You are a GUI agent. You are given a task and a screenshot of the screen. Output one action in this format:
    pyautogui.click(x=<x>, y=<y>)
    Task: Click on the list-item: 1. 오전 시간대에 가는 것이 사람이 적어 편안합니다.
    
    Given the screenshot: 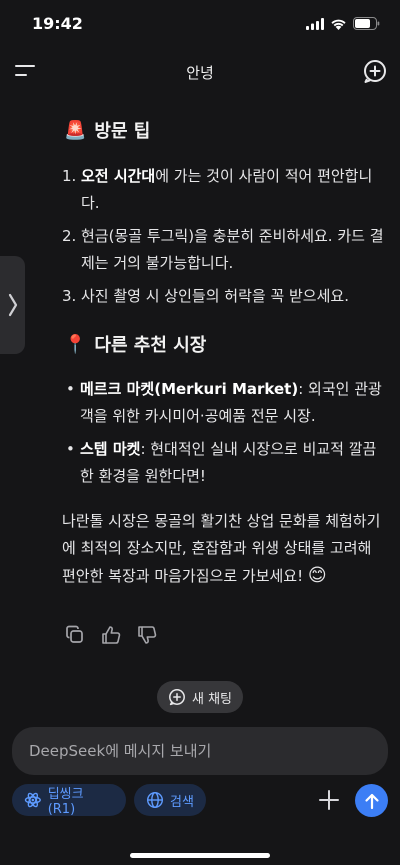 What is the action you would take?
    pyautogui.click(x=223, y=190)
    